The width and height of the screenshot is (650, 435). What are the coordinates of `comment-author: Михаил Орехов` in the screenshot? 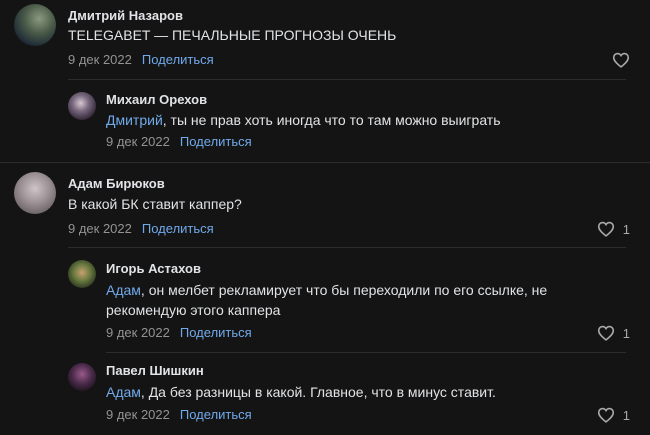 It's located at (156, 99).